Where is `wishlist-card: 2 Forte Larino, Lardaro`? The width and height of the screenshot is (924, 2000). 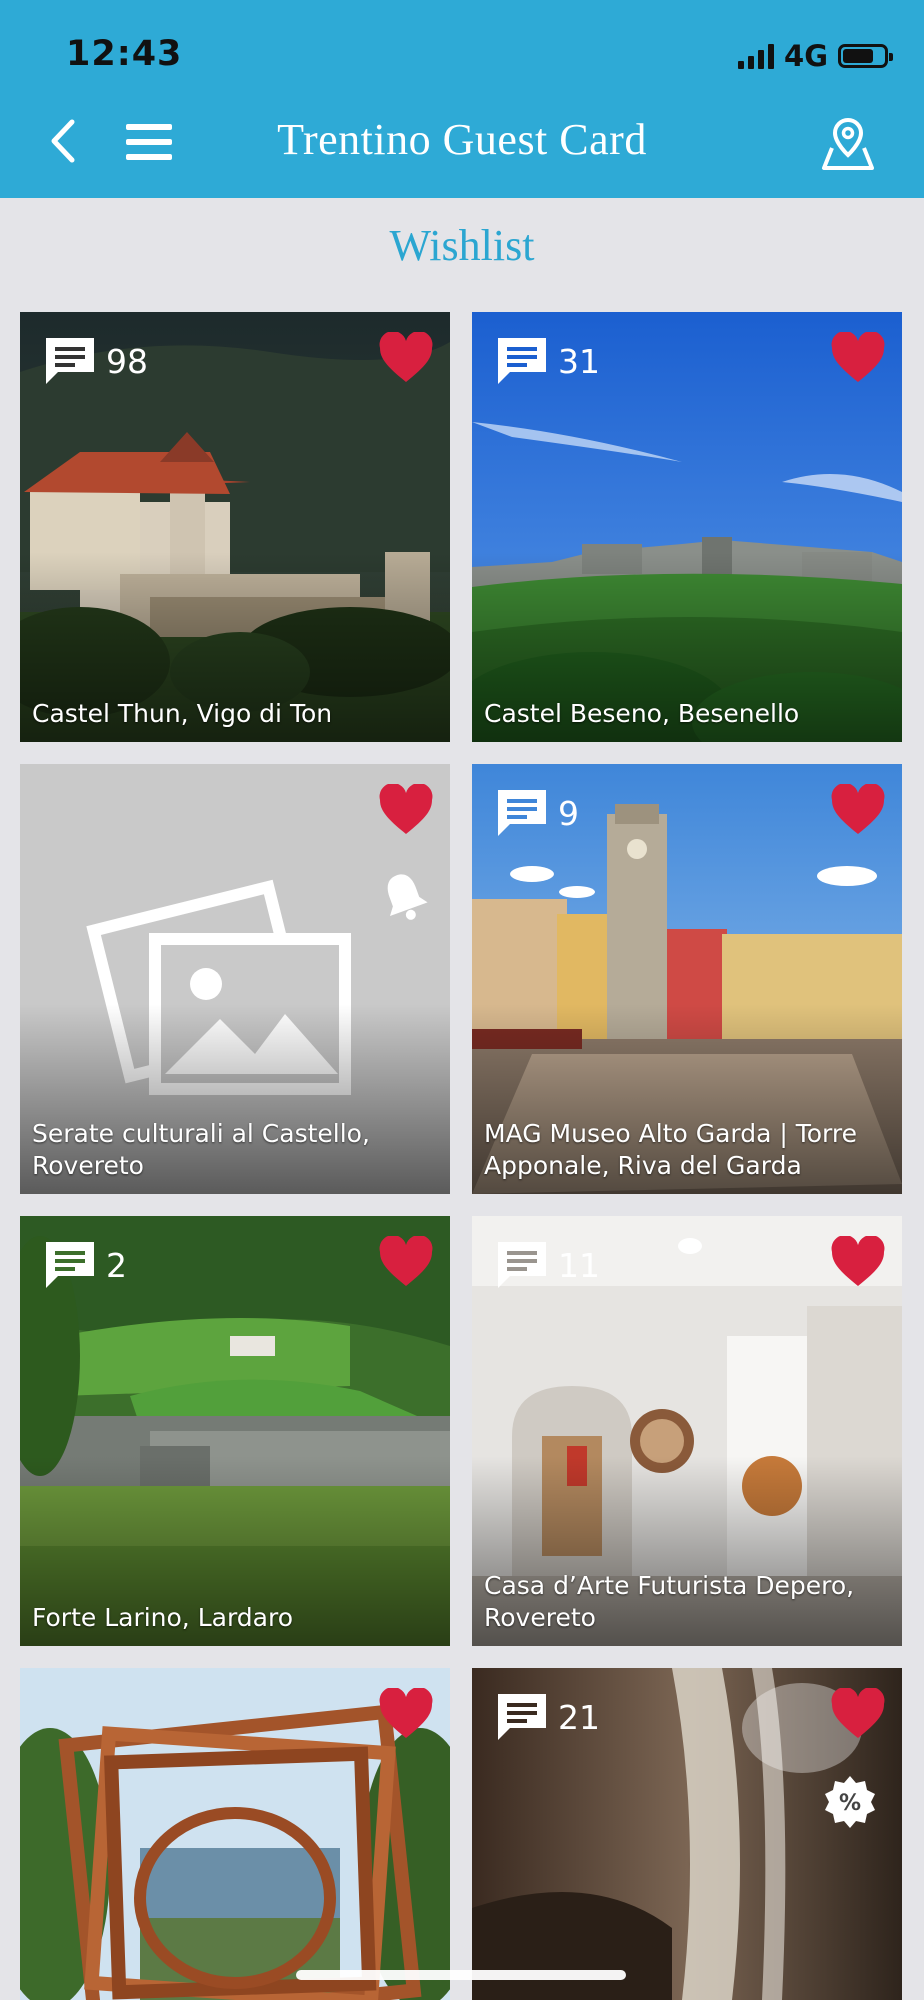 wishlist-card: 2 Forte Larino, Lardaro is located at coordinates (235, 1431).